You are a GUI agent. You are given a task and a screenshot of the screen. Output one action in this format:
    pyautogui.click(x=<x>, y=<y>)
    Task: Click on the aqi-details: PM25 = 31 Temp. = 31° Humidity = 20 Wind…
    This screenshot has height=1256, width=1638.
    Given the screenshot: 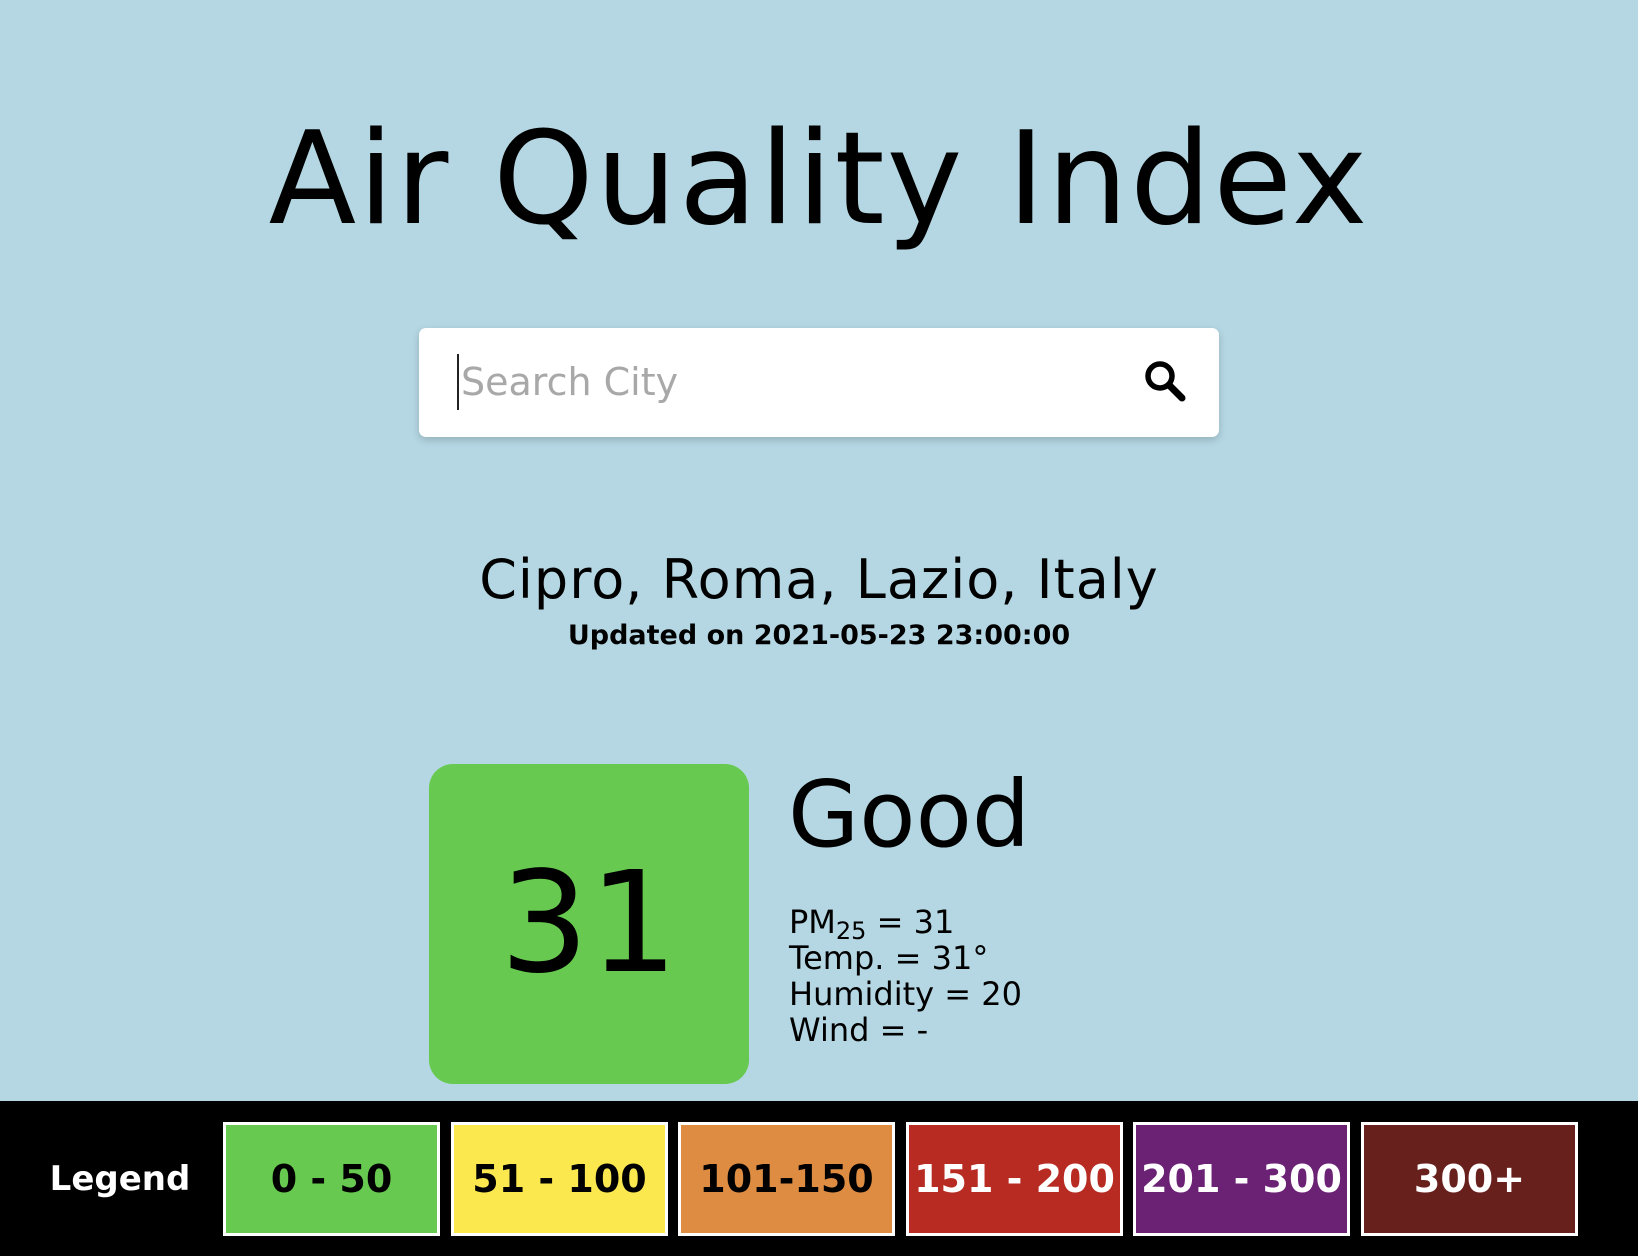 What is the action you would take?
    pyautogui.click(x=905, y=976)
    